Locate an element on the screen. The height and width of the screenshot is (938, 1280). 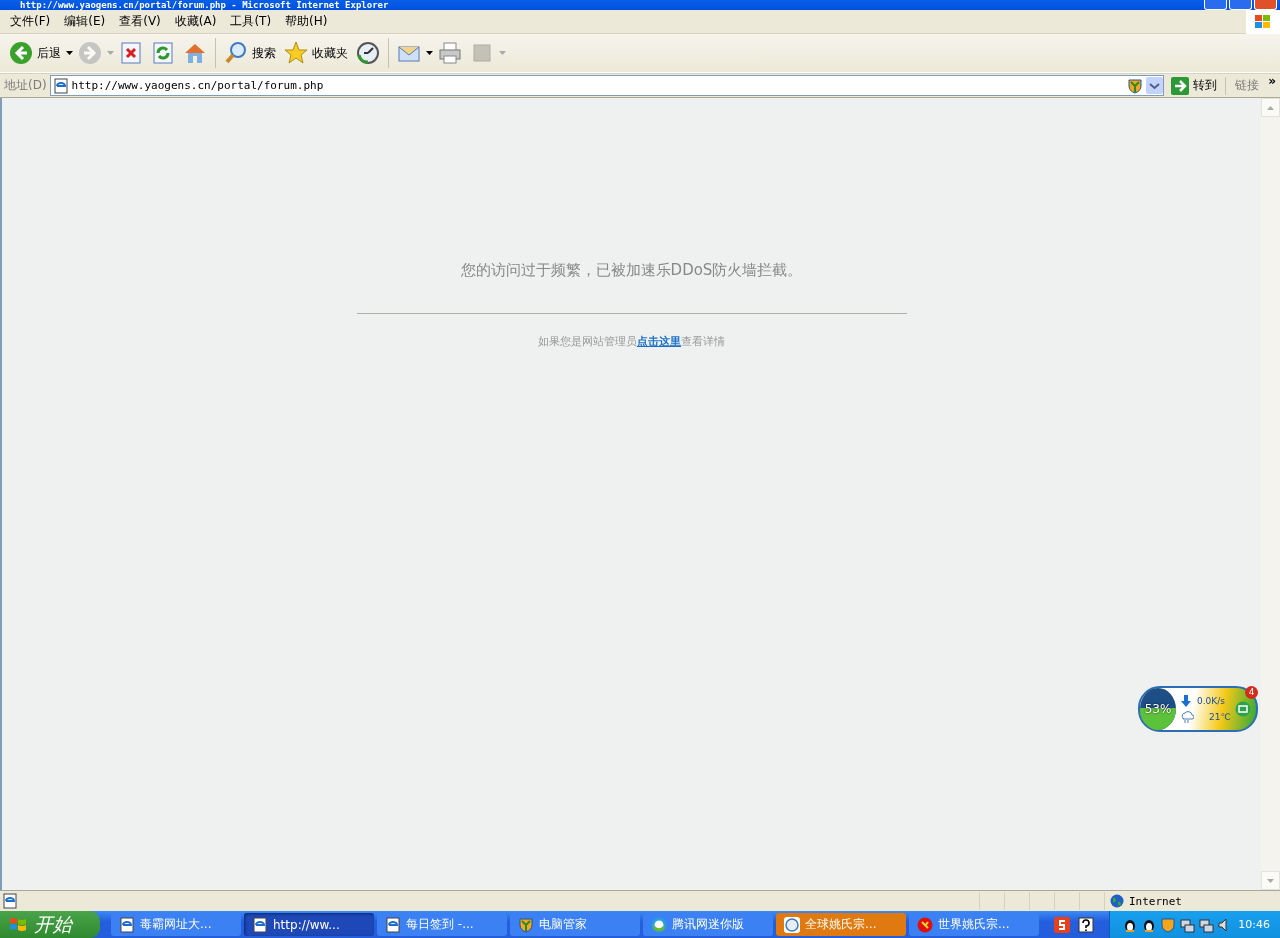
details-link: 点击这里 is located at coordinates (659, 341).